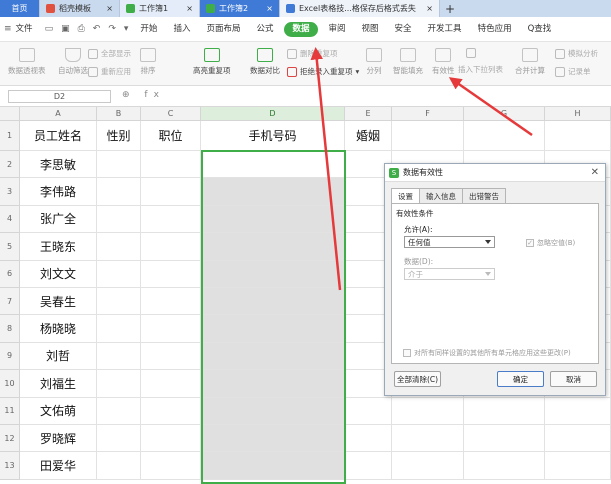  What do you see at coordinates (20, 8) in the screenshot?
I see `tab-home: 首页` at bounding box center [20, 8].